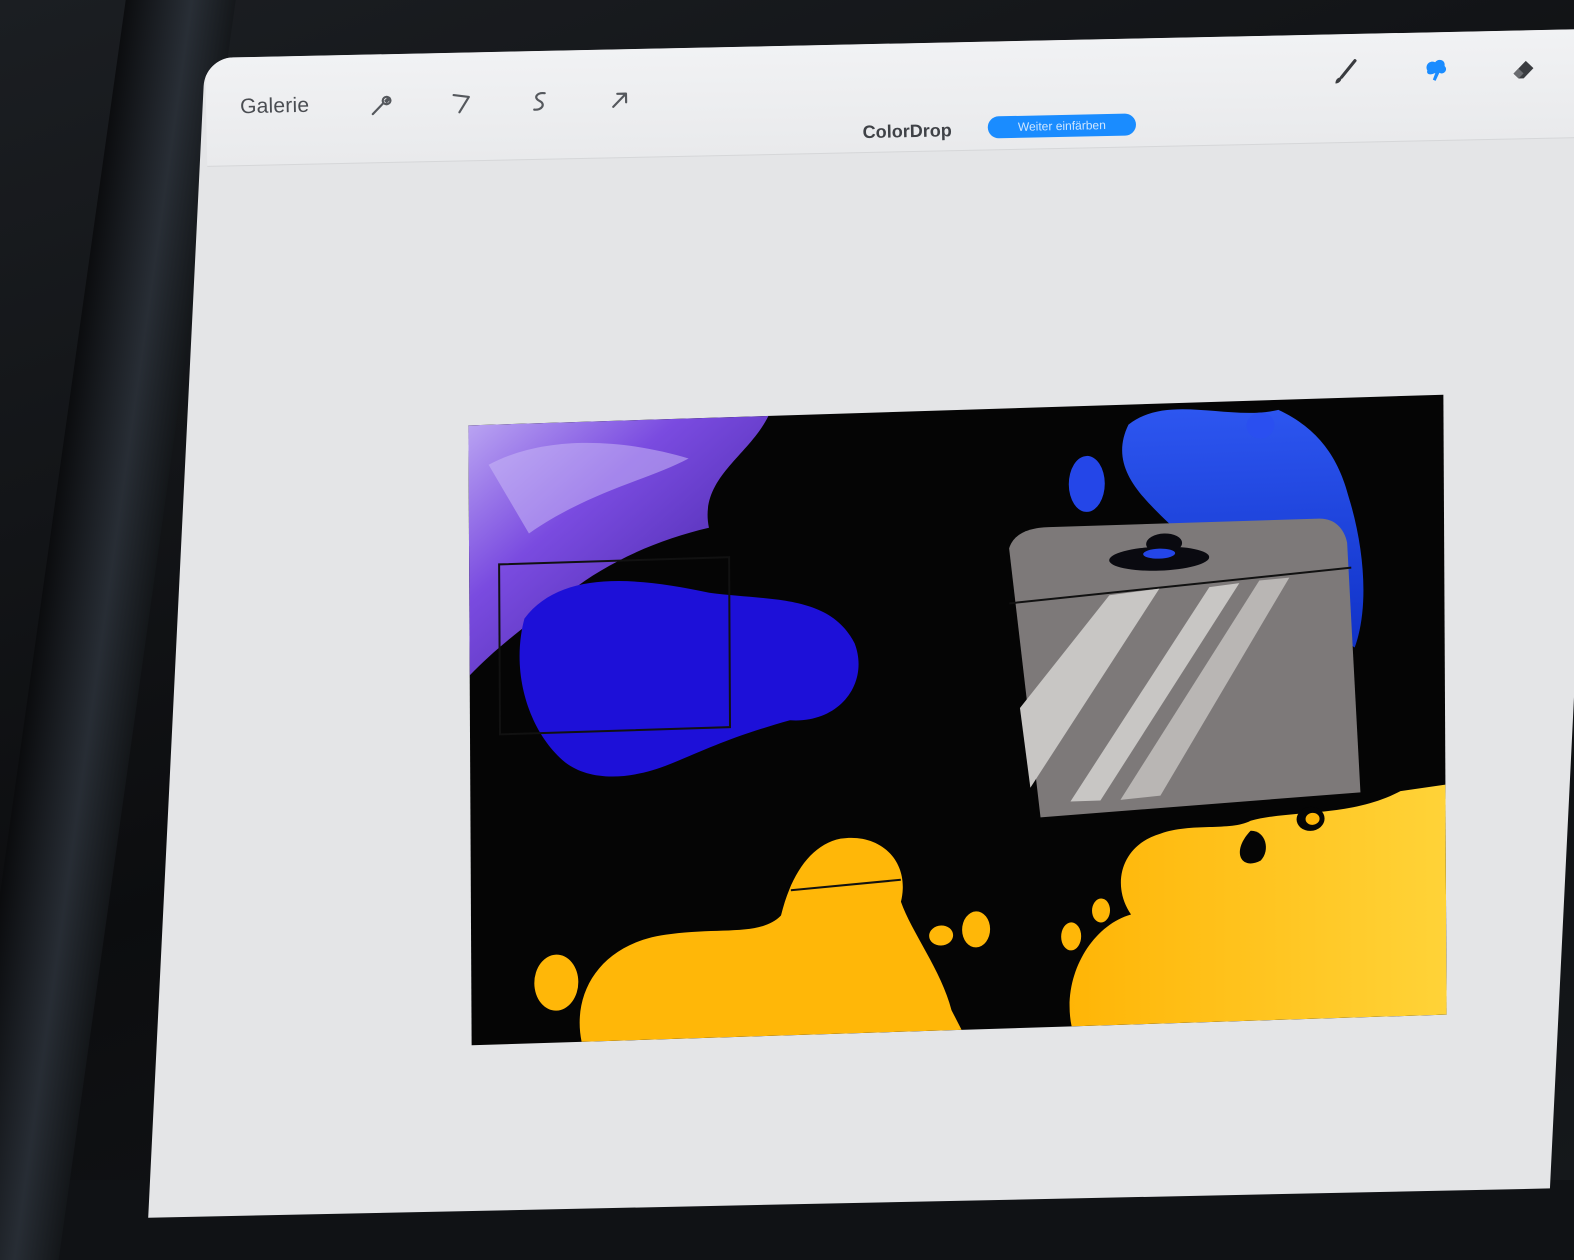 This screenshot has height=1260, width=1574. Describe the element at coordinates (689, 679) in the screenshot. I see `blue-paint-shape` at that location.